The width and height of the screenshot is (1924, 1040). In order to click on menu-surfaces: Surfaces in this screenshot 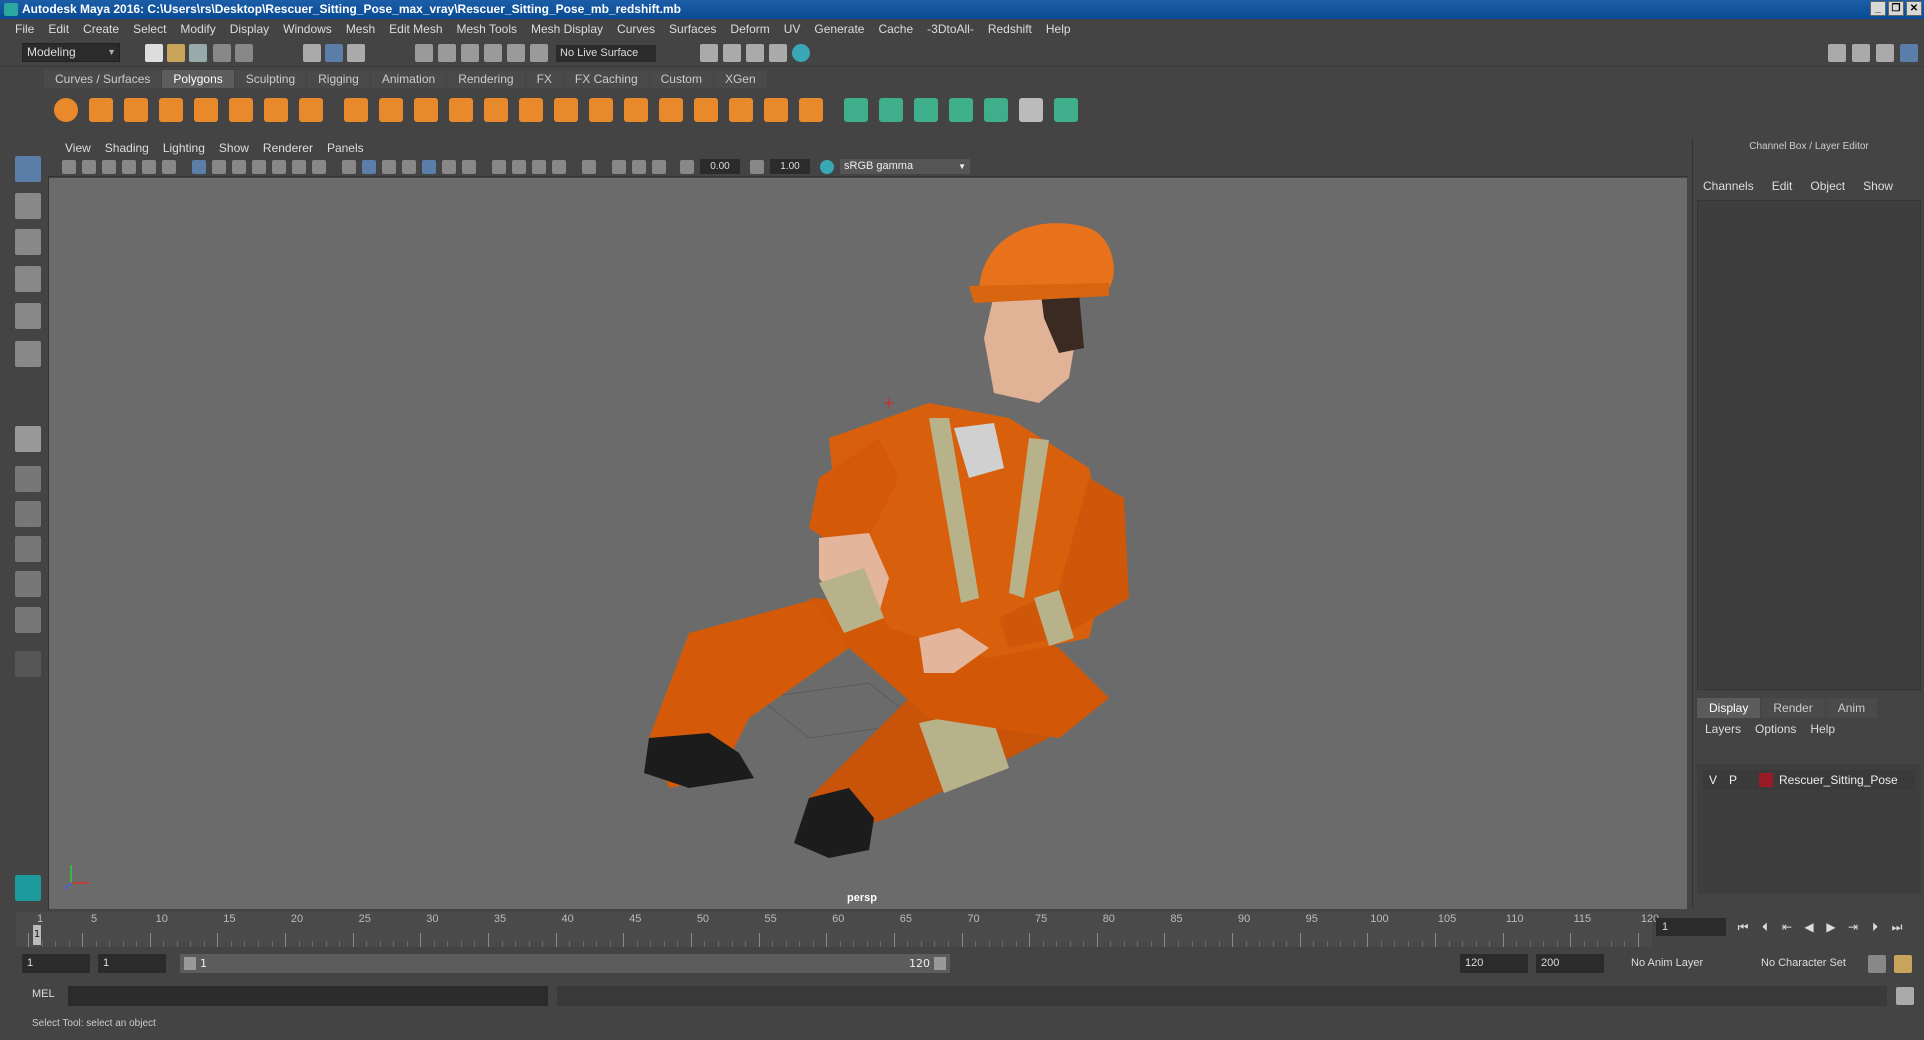, I will do `click(692, 29)`.